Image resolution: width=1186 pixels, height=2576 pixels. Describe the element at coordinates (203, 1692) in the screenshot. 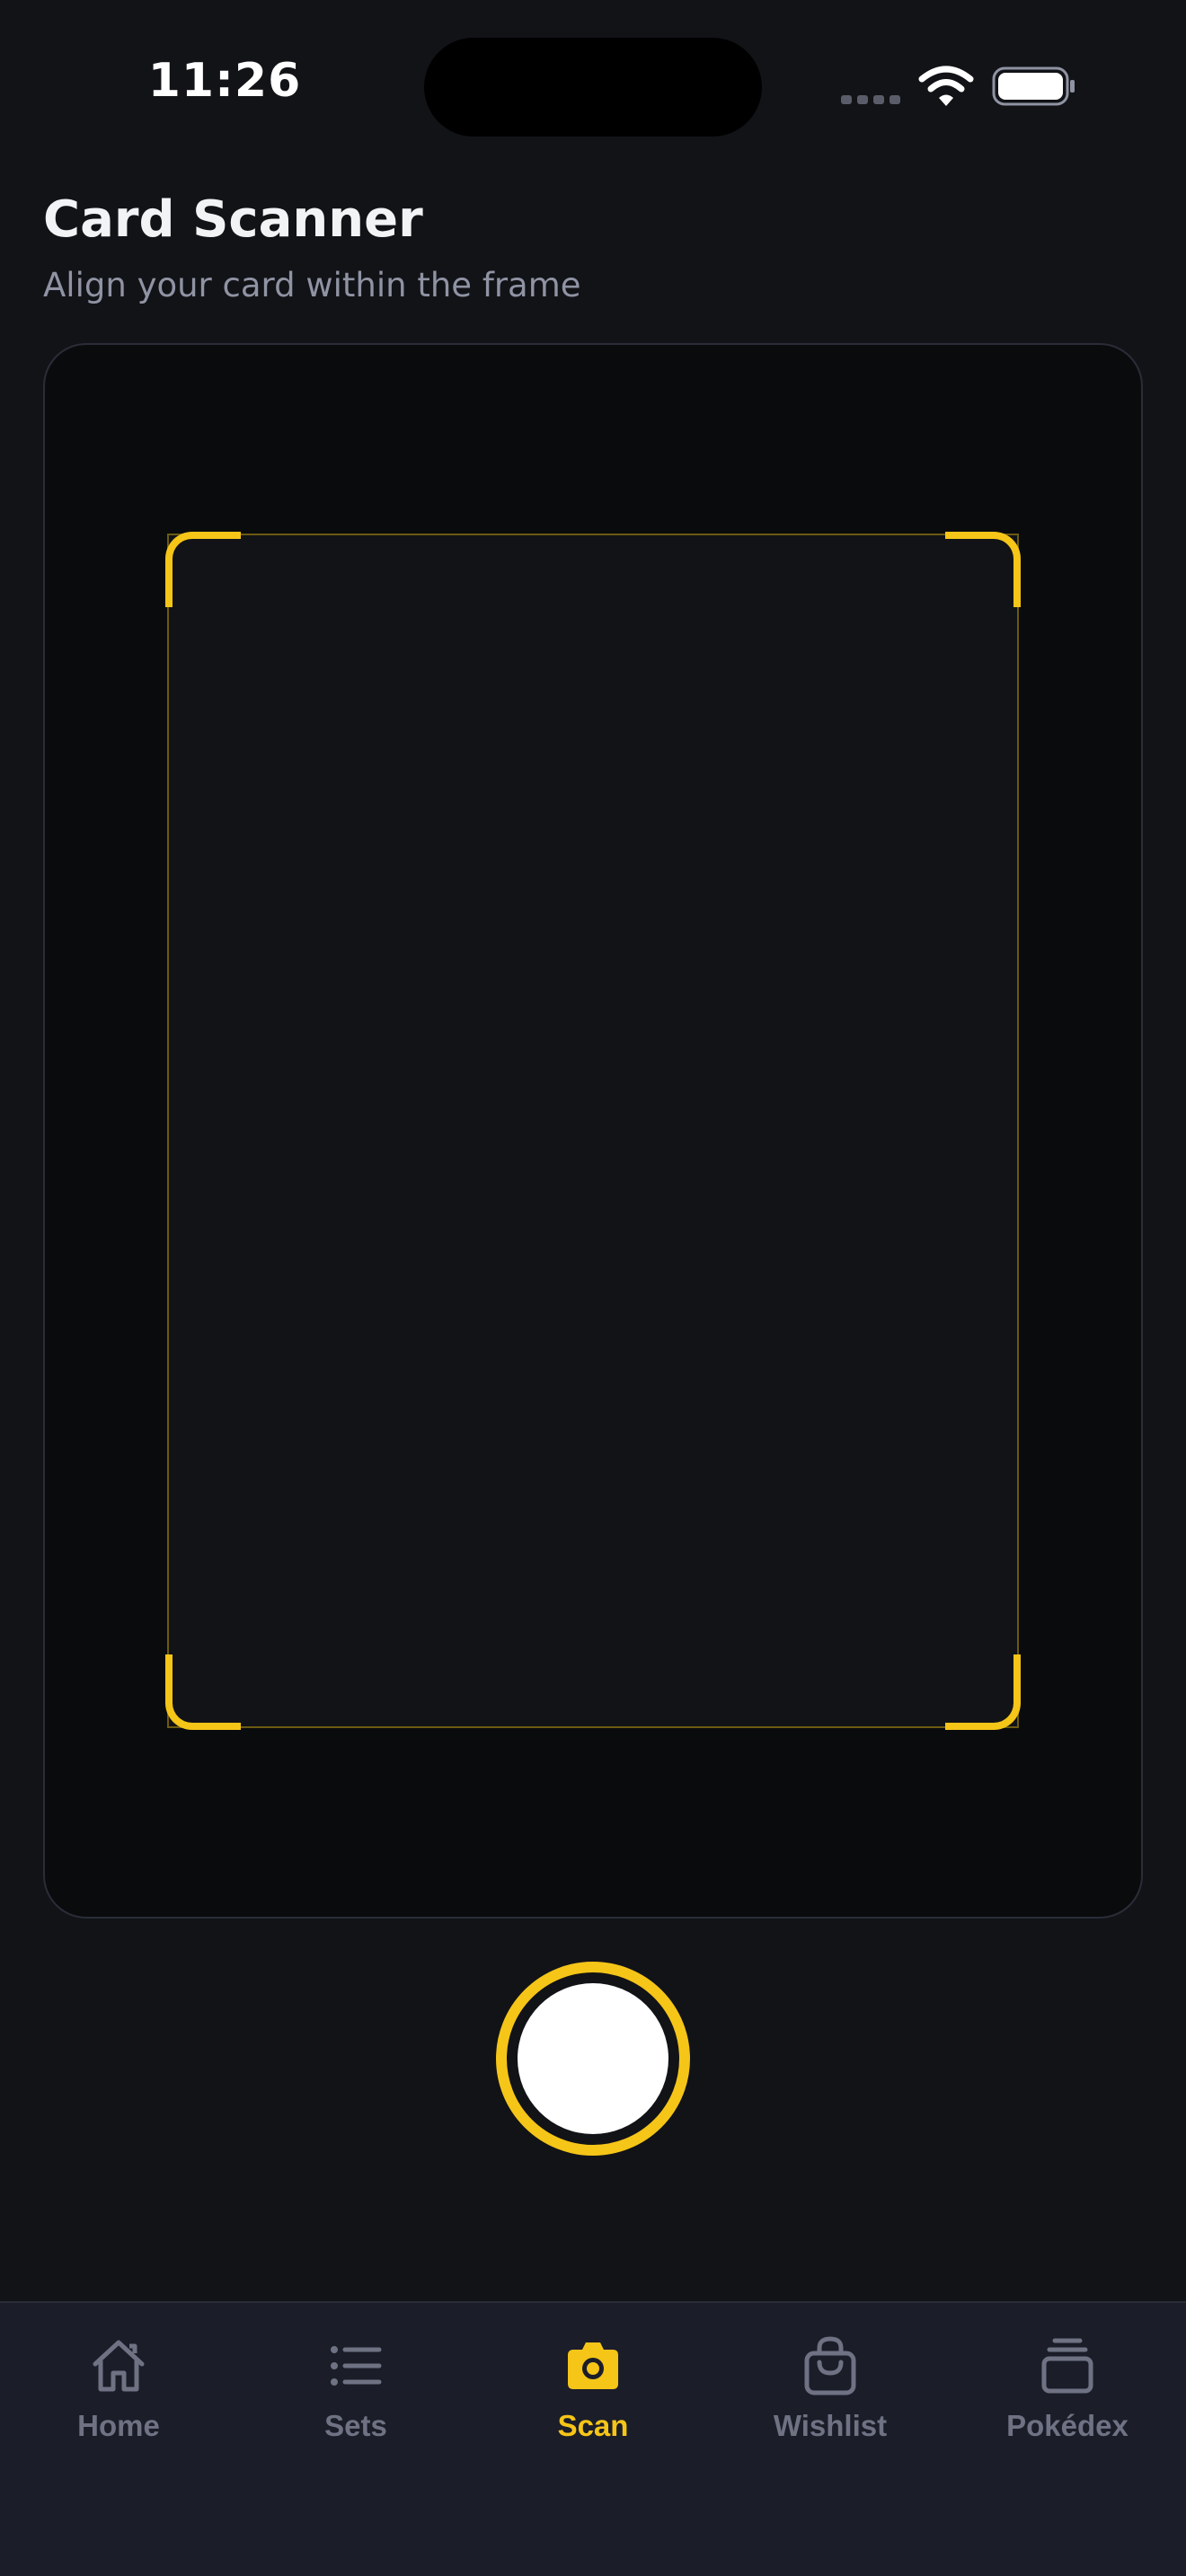

I see `frame-corner-bottom-left` at that location.